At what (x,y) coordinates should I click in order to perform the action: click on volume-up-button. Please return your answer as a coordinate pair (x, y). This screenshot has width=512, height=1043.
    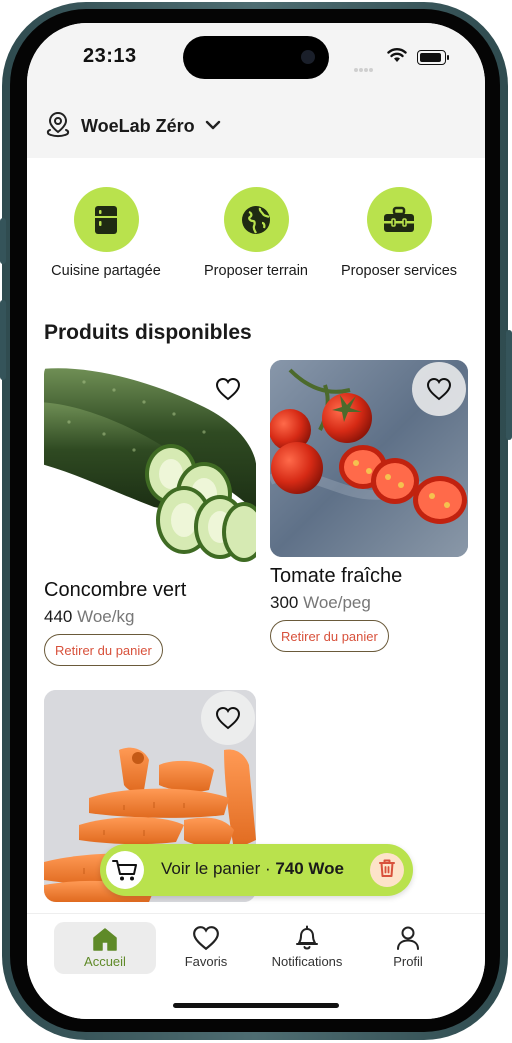
    Looking at the image, I should click on (3, 241).